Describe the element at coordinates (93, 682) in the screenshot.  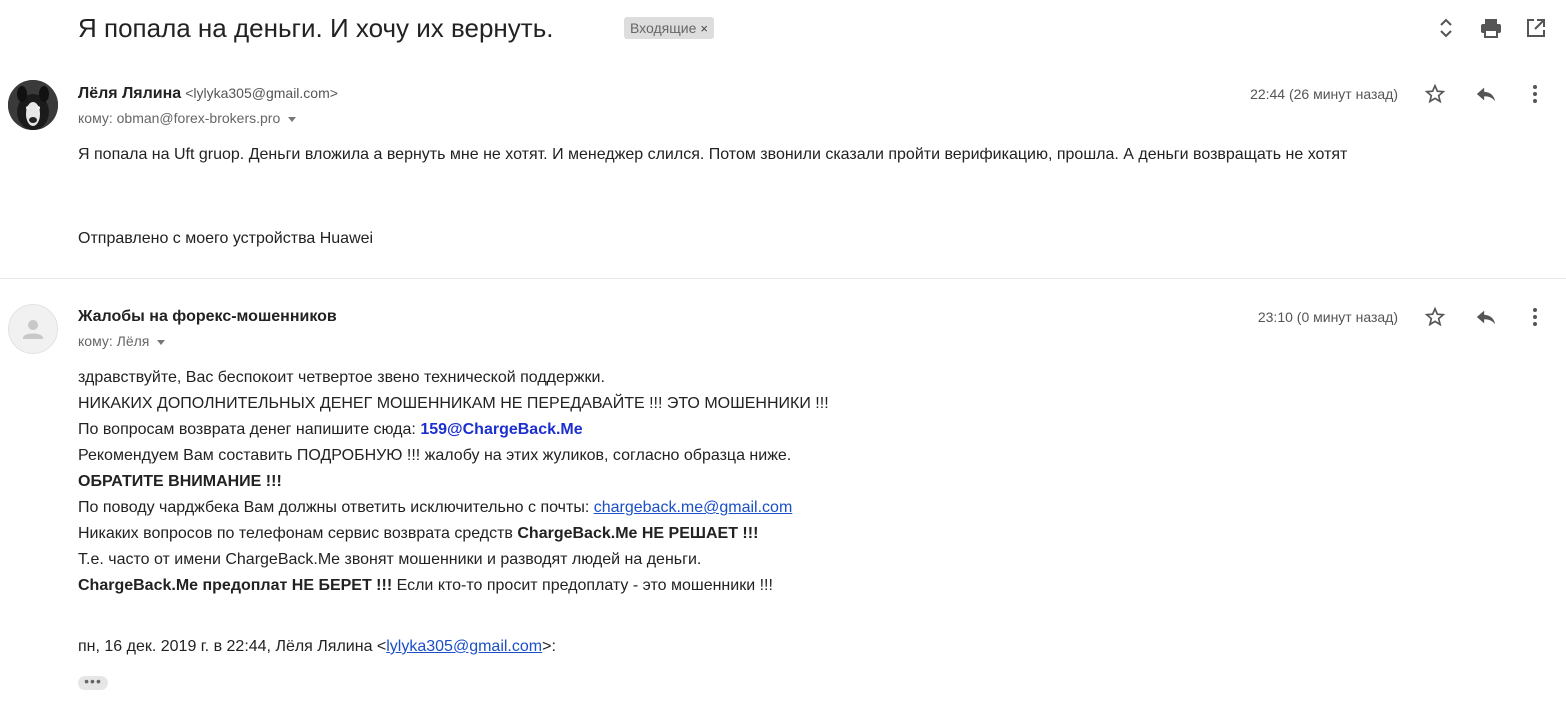
I see `show-trimmed-content-button: •••` at that location.